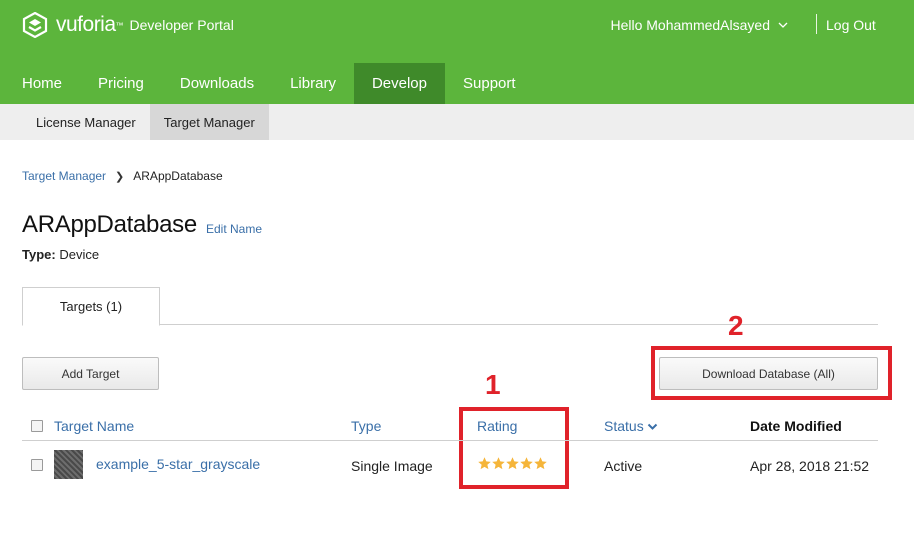 Image resolution: width=914 pixels, height=547 pixels. I want to click on column-header-status: Status, so click(631, 426).